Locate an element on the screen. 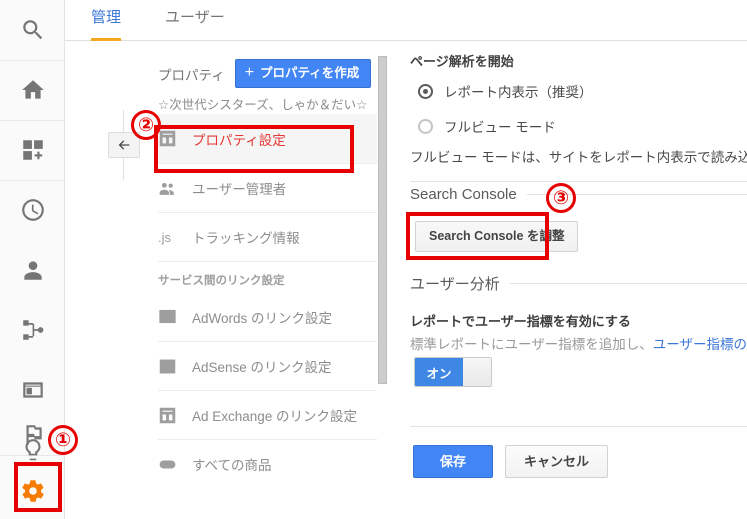  rail-item-search is located at coordinates (32, 30).